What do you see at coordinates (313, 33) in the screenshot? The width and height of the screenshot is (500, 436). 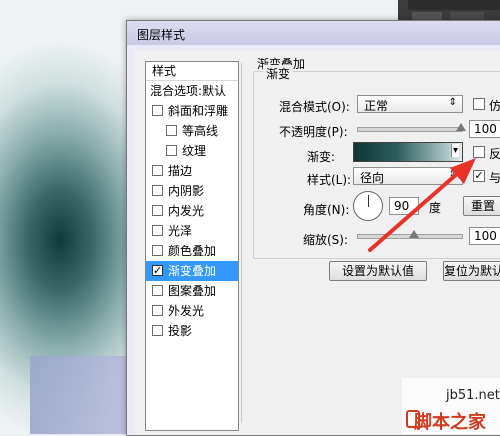 I see `dialog-titlebar: 图层样式` at bounding box center [313, 33].